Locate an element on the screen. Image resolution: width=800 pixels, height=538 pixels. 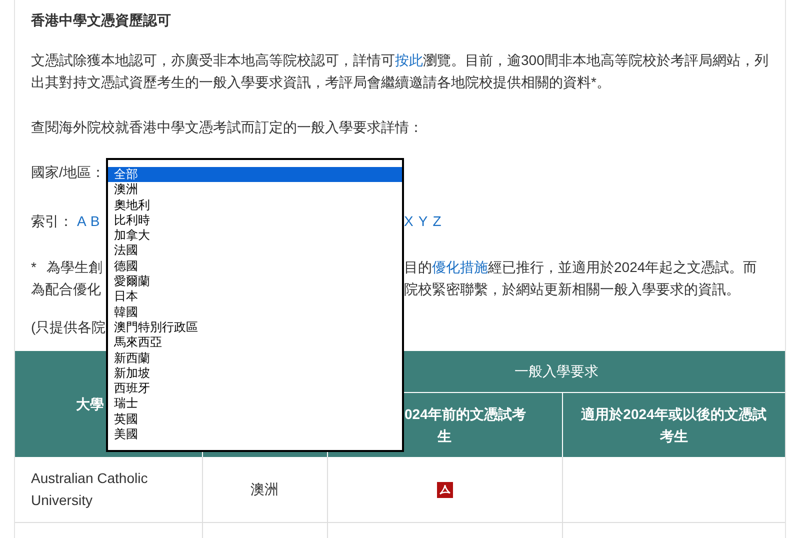
dropdown-option: 法國 is located at coordinates (255, 251).